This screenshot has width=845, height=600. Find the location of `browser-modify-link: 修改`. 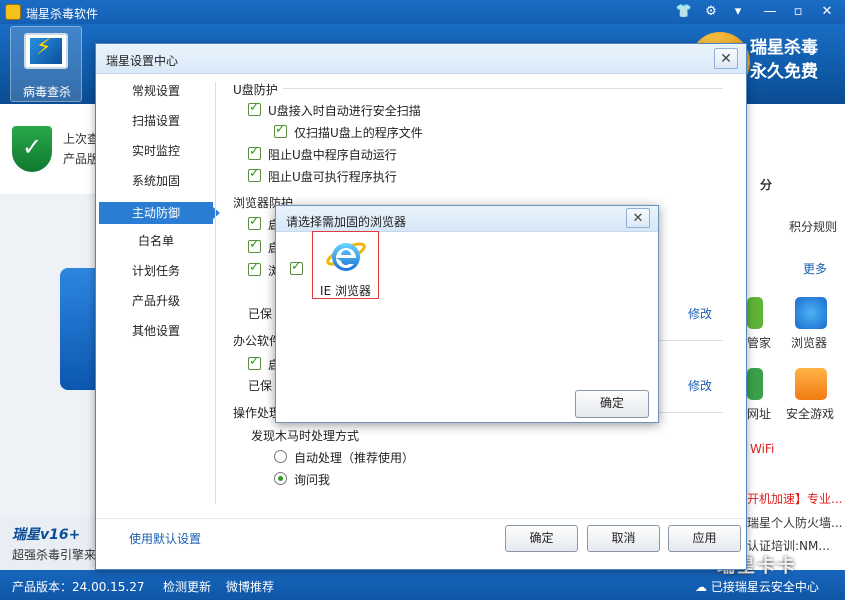

browser-modify-link: 修改 is located at coordinates (700, 313).